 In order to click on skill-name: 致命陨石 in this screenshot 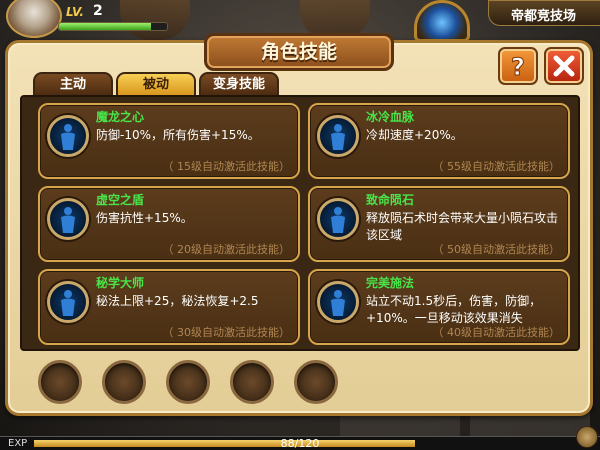, I will do `click(390, 200)`.